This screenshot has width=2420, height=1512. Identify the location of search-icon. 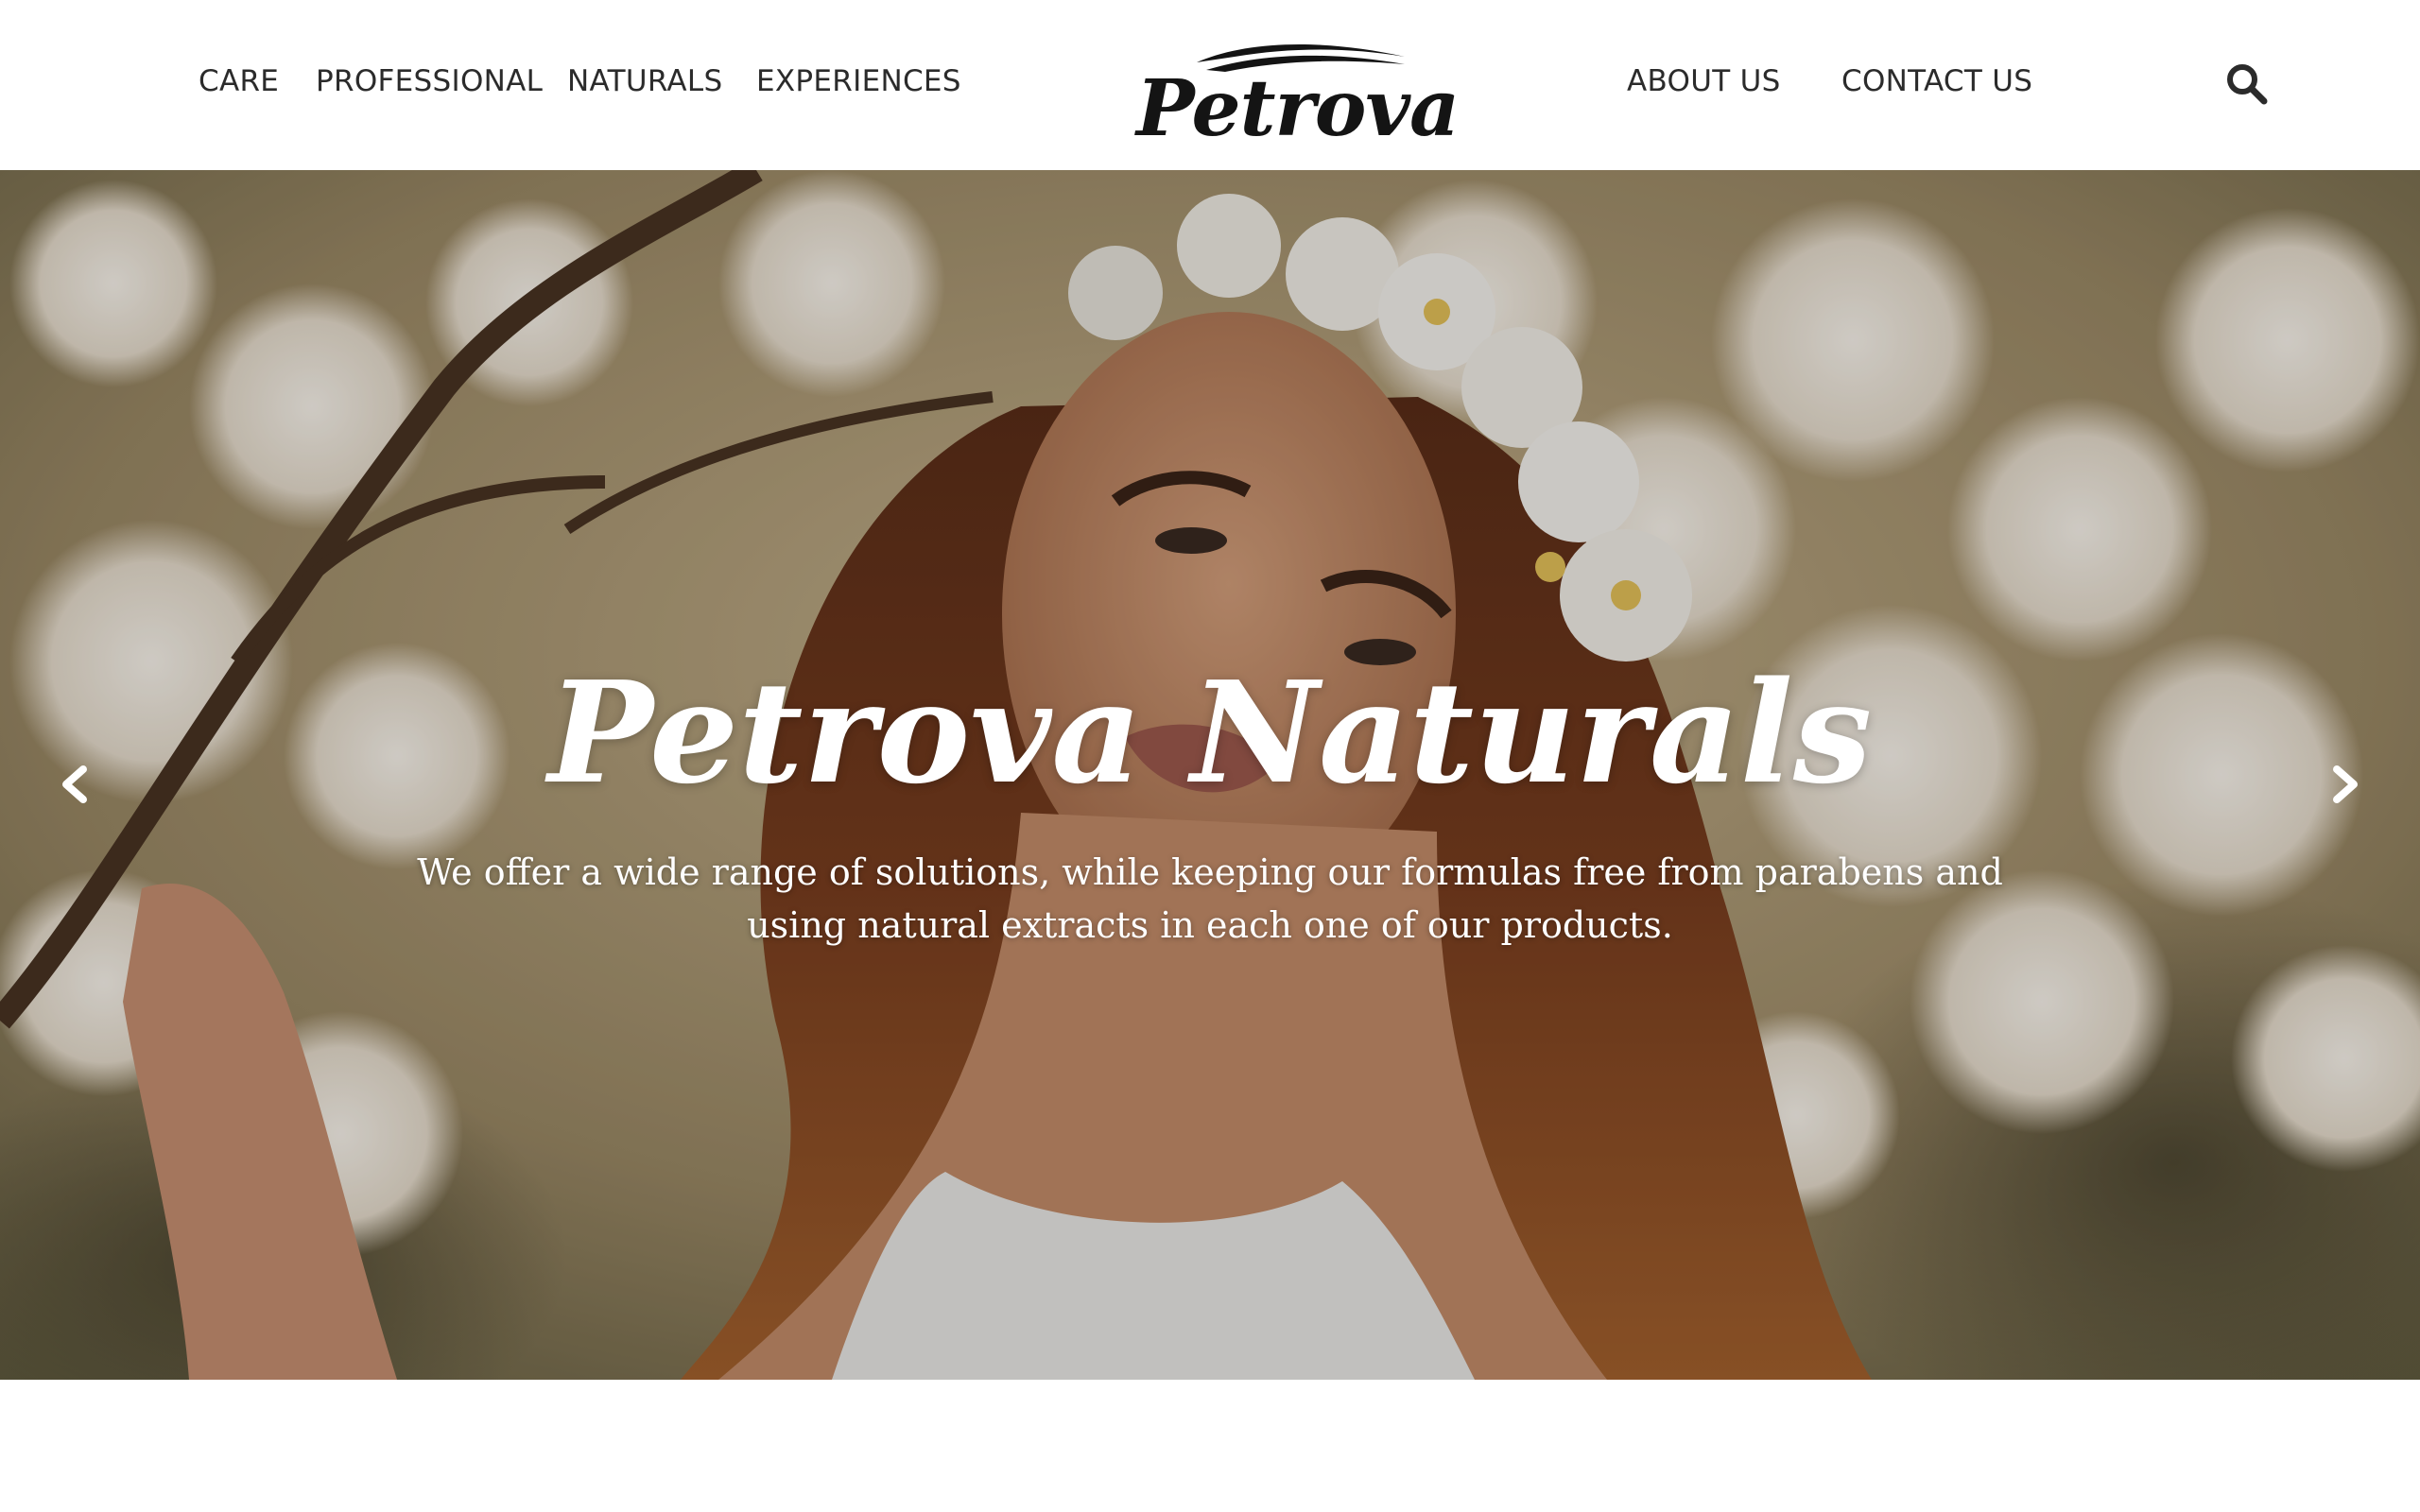
(2247, 84).